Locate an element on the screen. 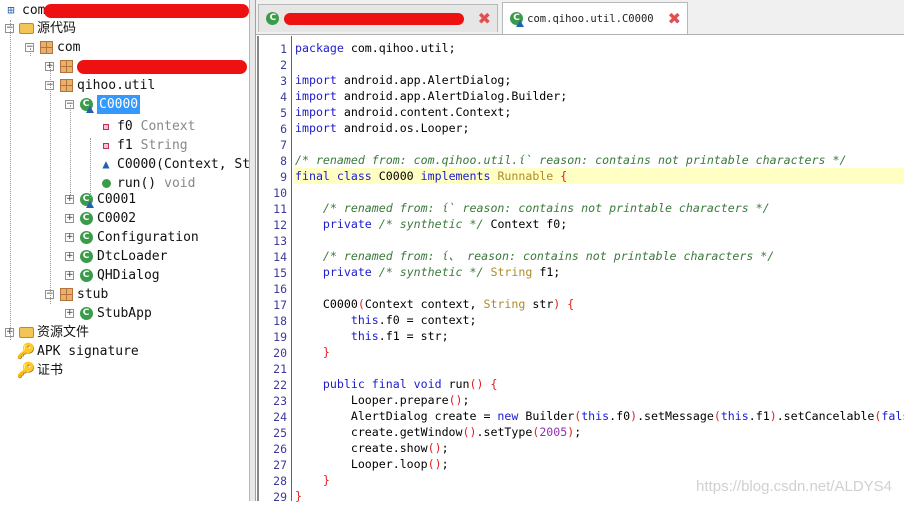 The height and width of the screenshot is (506, 904). code-line: C0000(Context context, String str) { is located at coordinates (434, 304).